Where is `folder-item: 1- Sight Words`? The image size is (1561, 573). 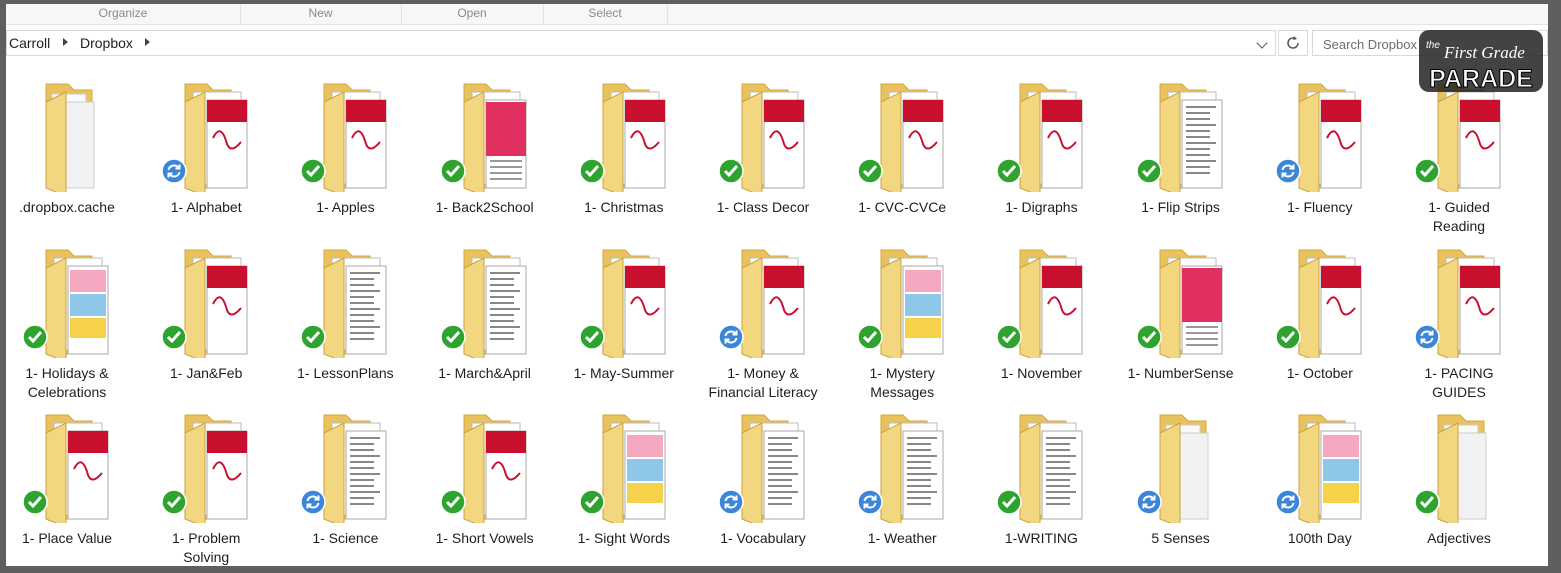 folder-item: 1- Sight Words is located at coordinates (624, 473).